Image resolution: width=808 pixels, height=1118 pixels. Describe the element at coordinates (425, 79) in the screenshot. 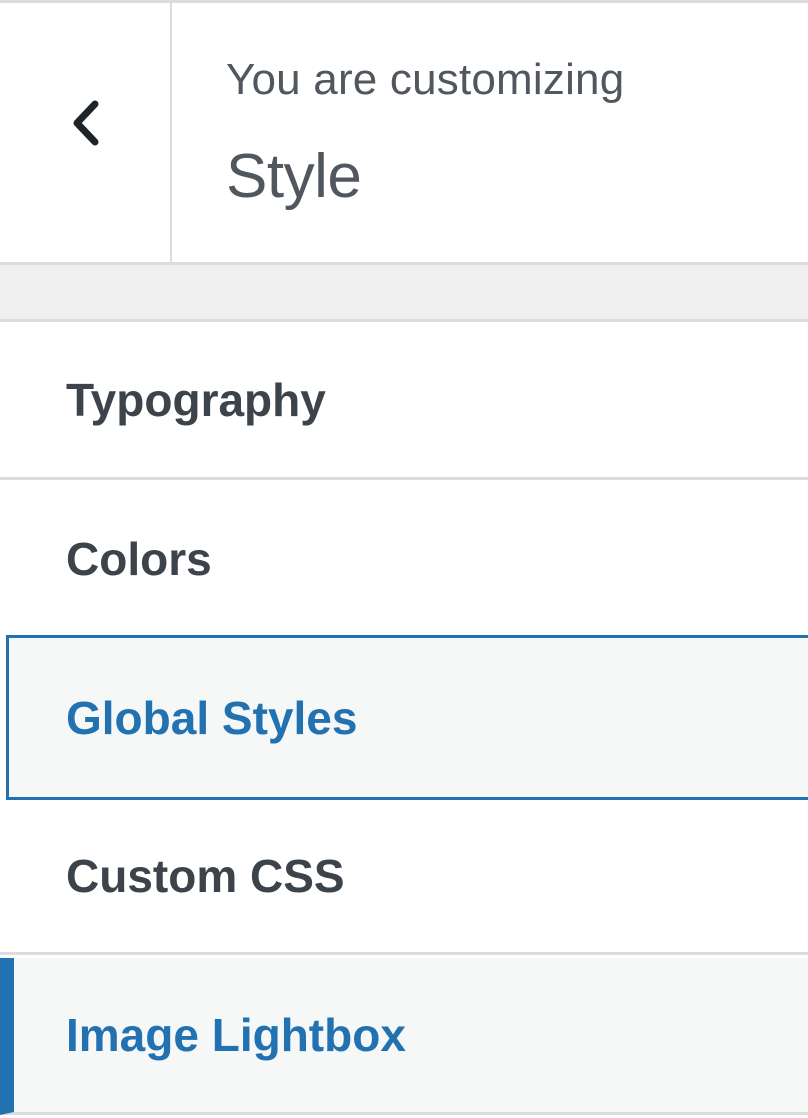

I see `customizing-label: You are customizing` at that location.